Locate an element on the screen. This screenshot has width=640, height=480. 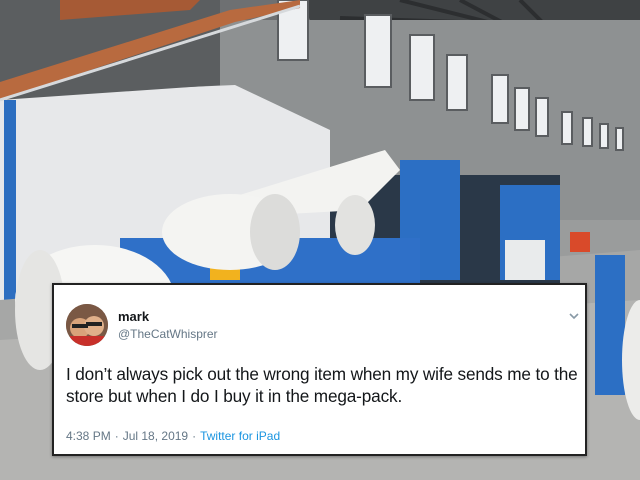
tweet-metadata: 4:38 PM · Jul 18, 2019 · Twitter for iPad is located at coordinates (173, 436).